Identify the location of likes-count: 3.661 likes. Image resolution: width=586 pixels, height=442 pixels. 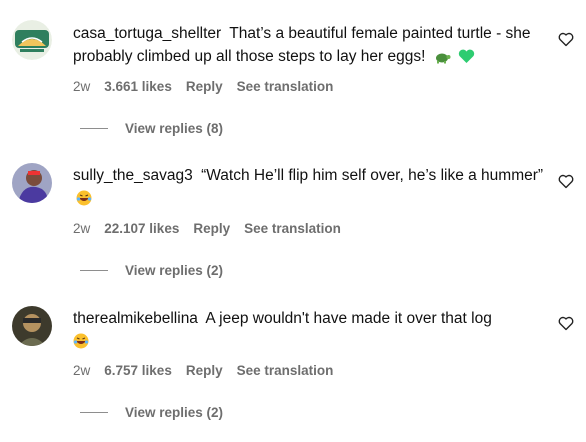
(138, 86).